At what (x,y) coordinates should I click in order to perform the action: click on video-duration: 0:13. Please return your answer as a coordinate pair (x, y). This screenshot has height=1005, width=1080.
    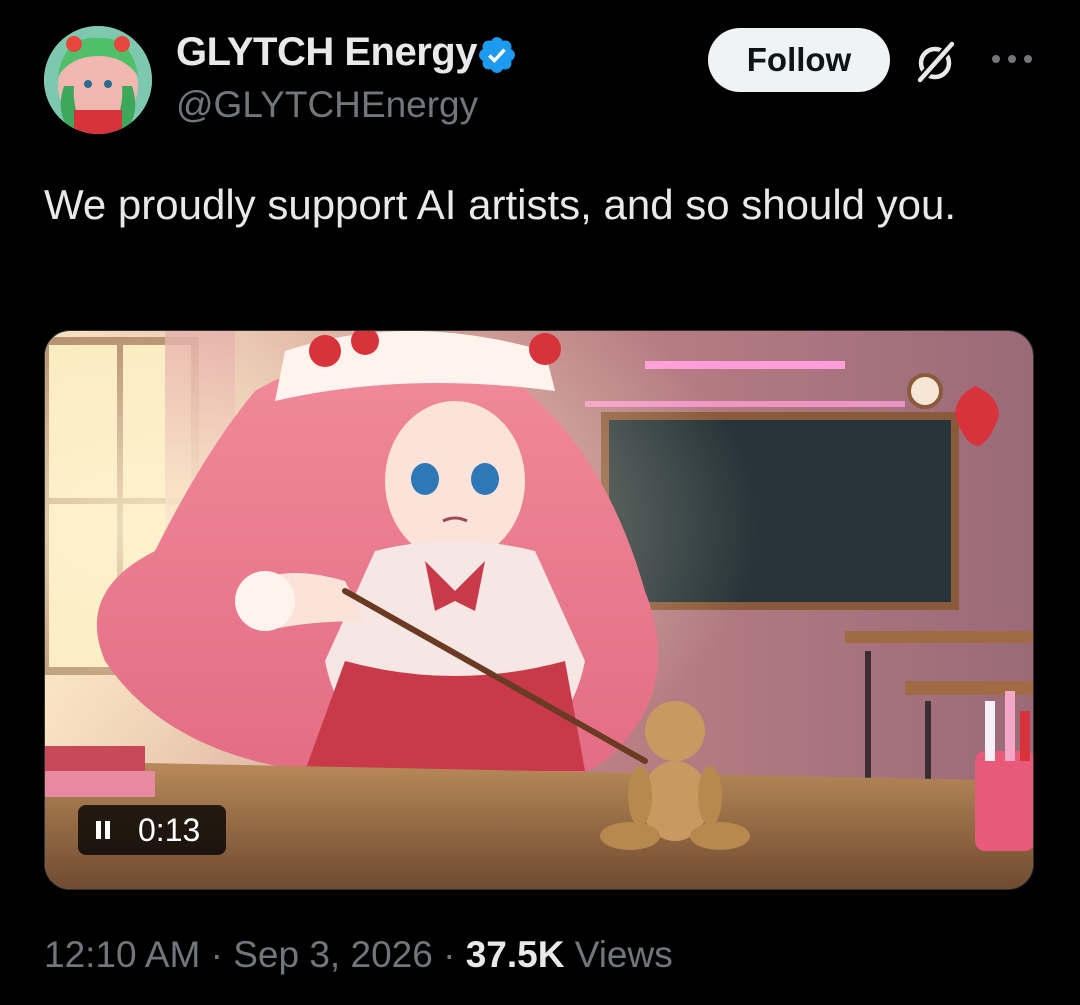
    Looking at the image, I should click on (169, 829).